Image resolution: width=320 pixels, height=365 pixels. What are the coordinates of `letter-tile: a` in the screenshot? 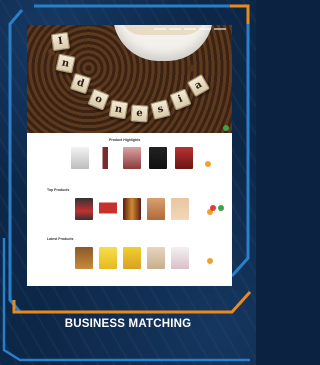 It's located at (198, 85).